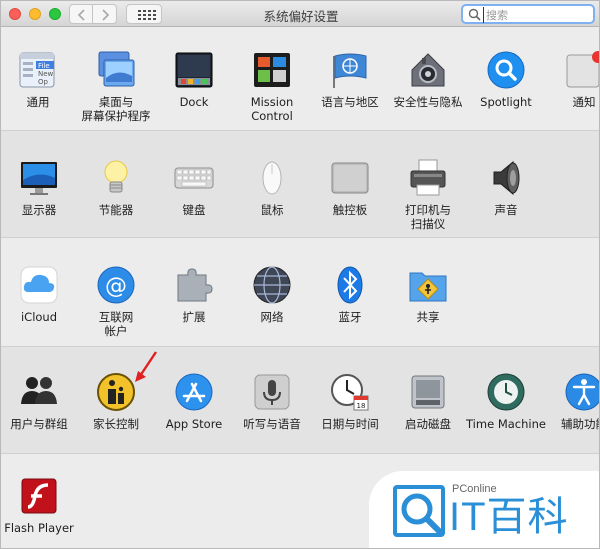 This screenshot has height=549, width=600. I want to click on minimize-window-button, so click(35, 14).